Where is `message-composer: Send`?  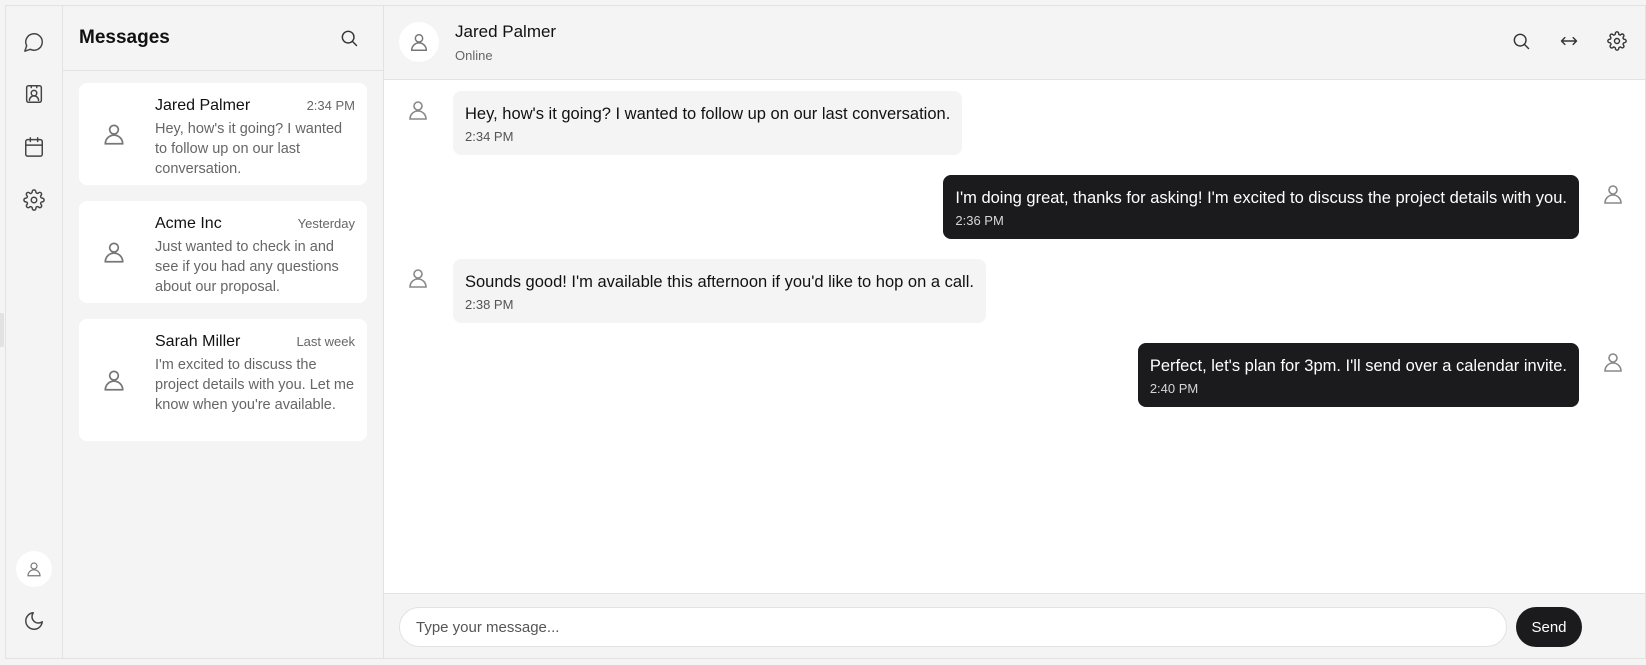
message-composer: Send is located at coordinates (1014, 625).